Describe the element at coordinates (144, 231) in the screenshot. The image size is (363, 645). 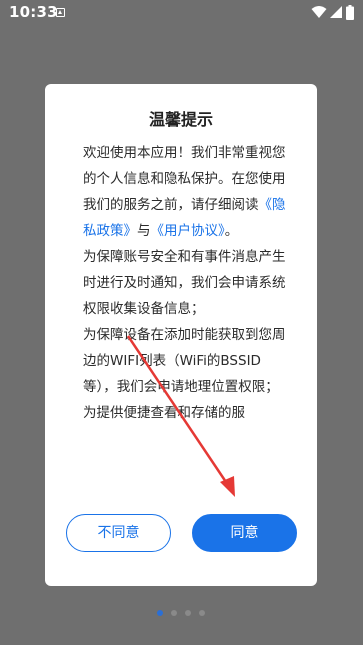
I see `conjunction-text: 与` at that location.